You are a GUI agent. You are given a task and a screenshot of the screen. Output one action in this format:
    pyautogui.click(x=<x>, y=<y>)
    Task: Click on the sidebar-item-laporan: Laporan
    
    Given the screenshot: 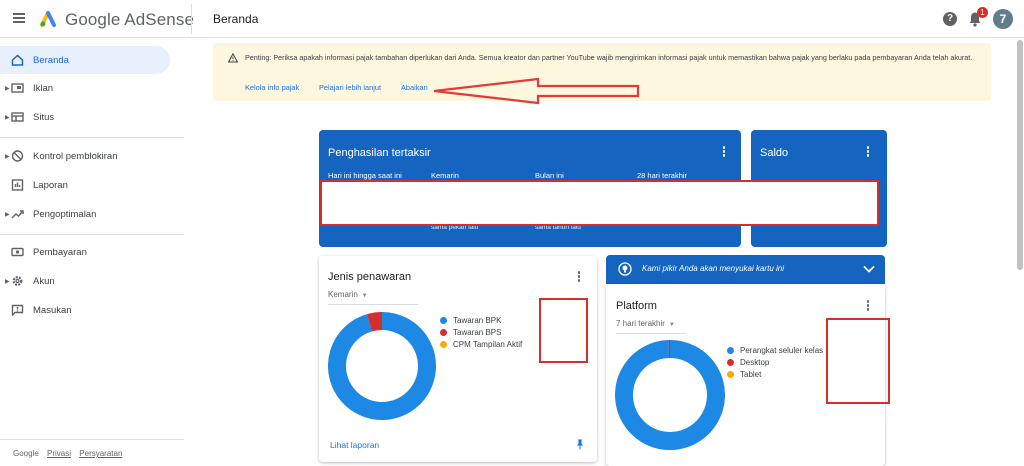 What is the action you would take?
    pyautogui.click(x=85, y=185)
    